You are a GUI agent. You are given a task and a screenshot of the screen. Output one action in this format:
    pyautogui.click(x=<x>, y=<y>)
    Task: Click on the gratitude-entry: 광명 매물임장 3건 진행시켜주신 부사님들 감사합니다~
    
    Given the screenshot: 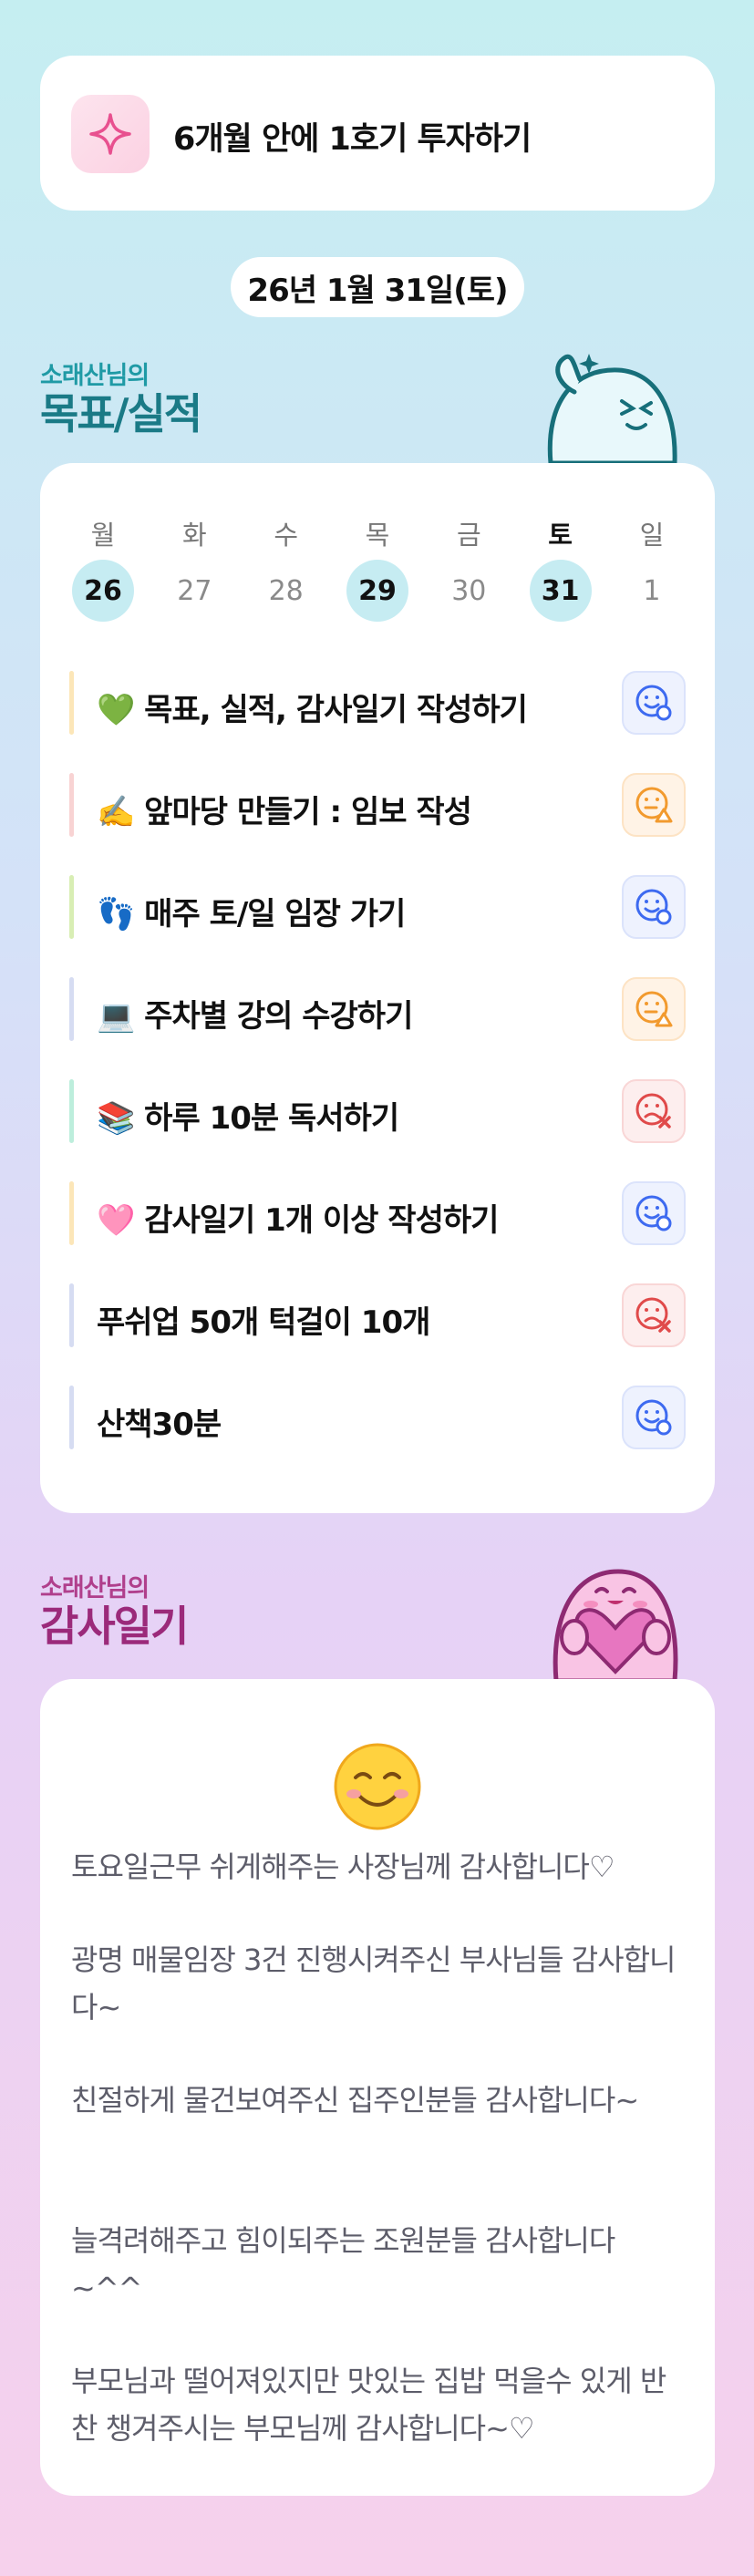 What is the action you would take?
    pyautogui.click(x=373, y=1984)
    